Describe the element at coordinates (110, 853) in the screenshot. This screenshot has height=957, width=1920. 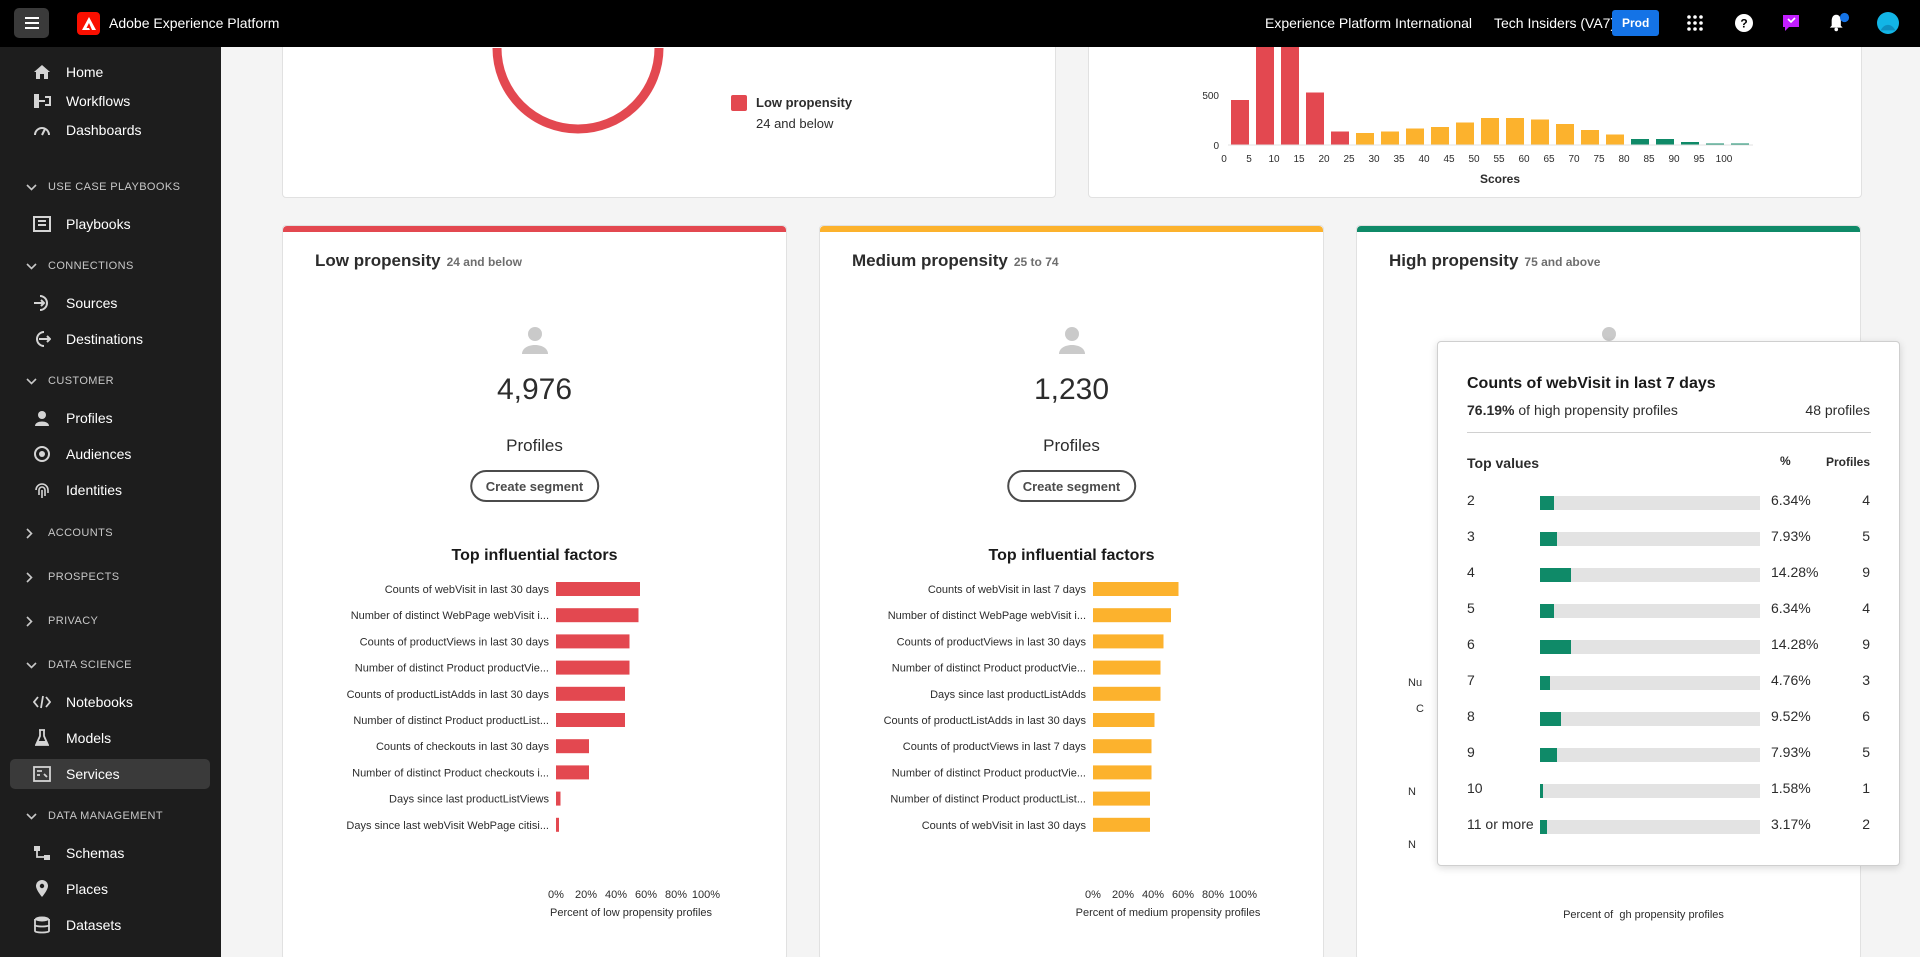
I see `sidebar-item-schemas: Schemas` at that location.